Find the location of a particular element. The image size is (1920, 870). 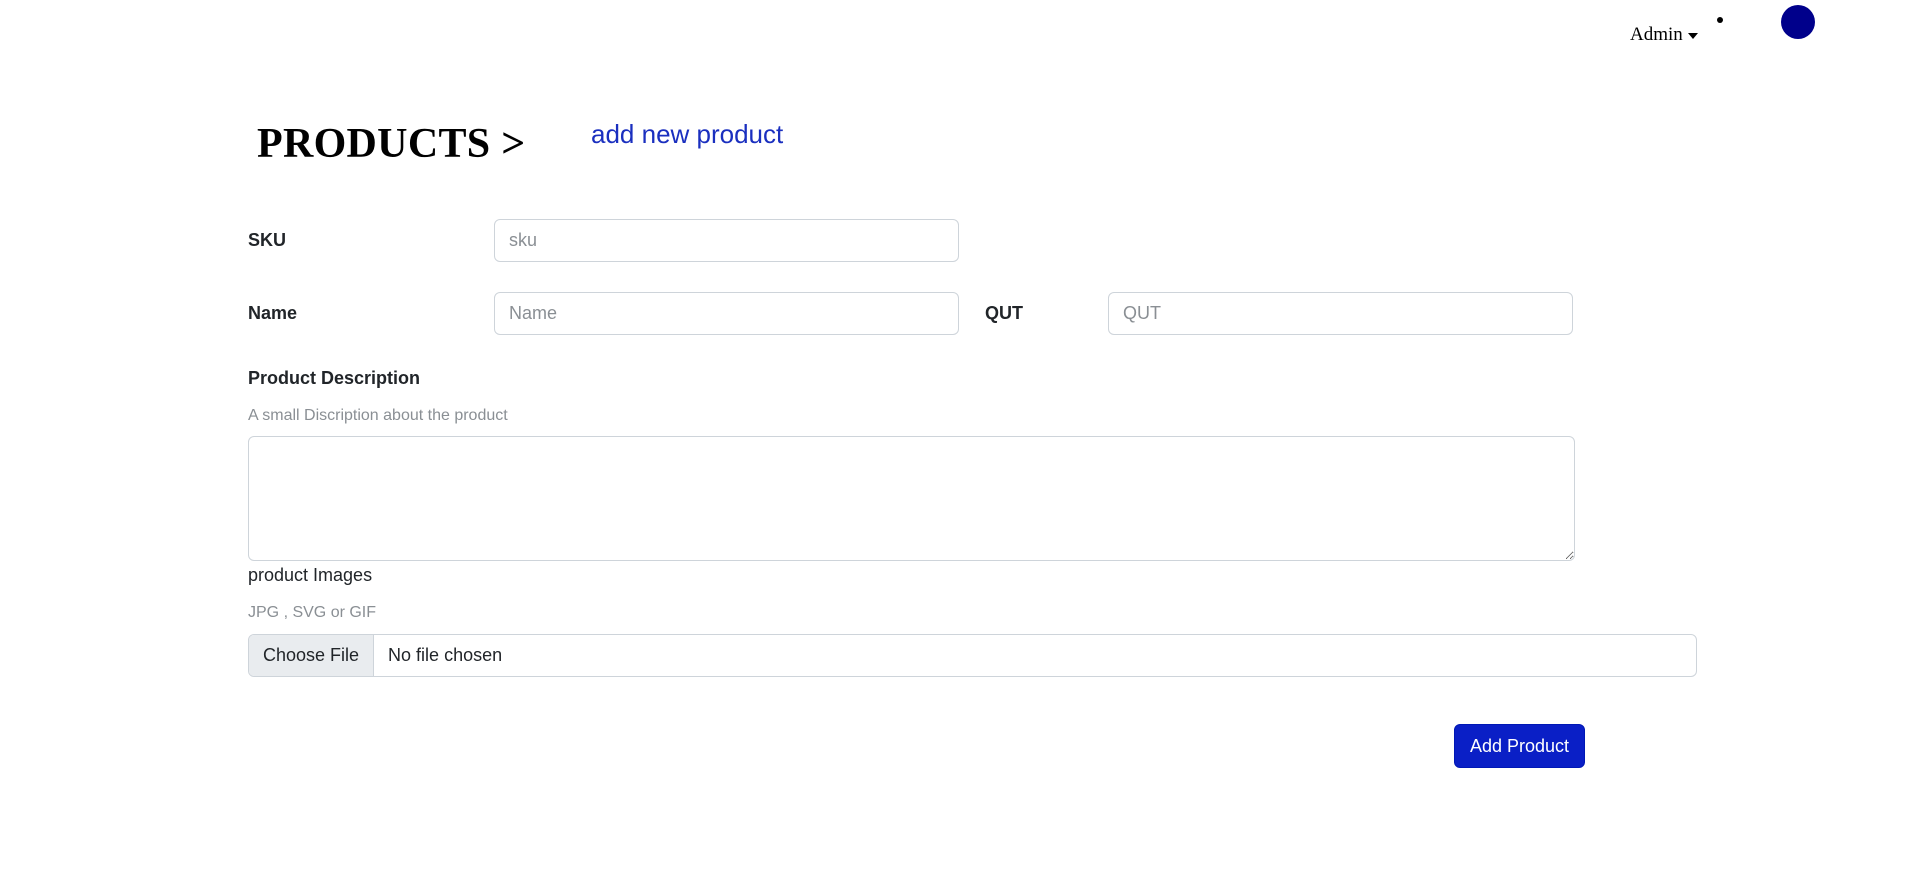

file-status-text: No file chosen is located at coordinates (445, 655).